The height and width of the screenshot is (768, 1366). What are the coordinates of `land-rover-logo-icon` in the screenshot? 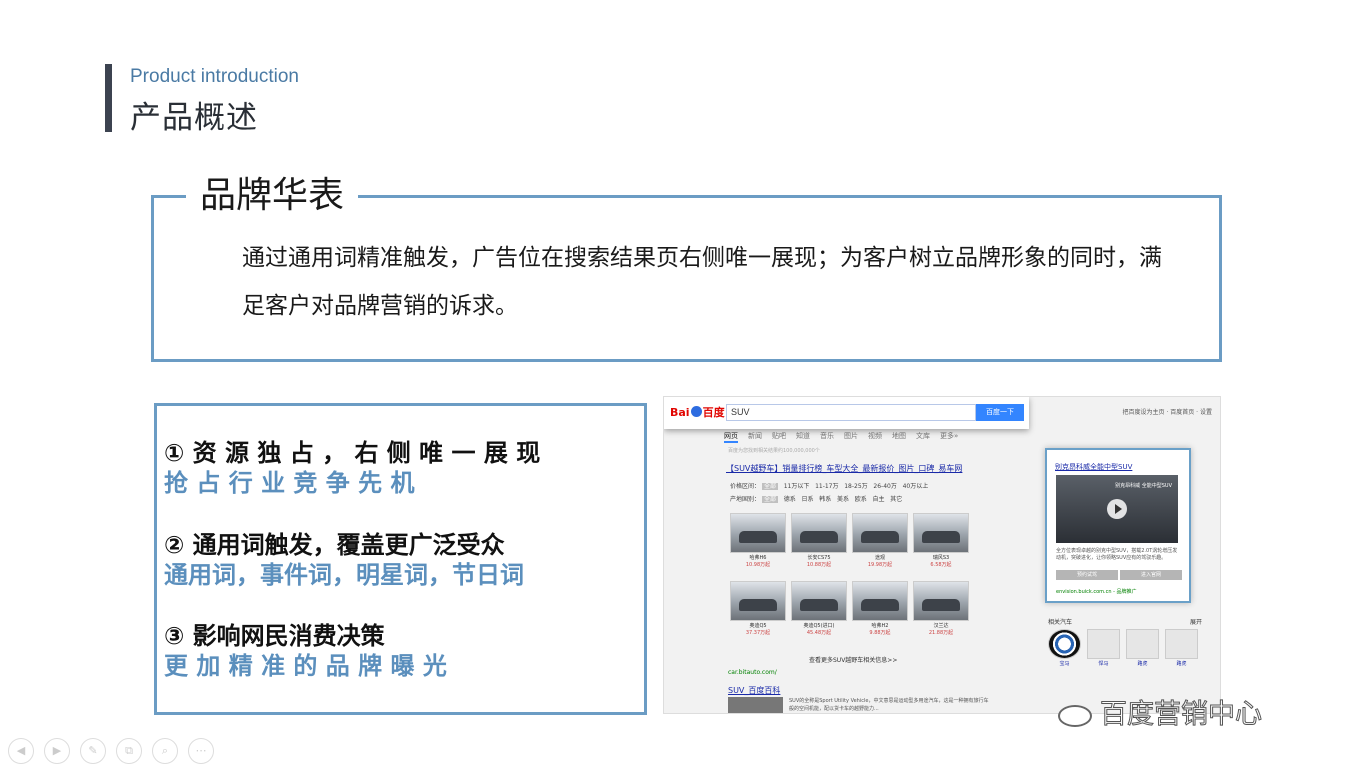 It's located at (1142, 644).